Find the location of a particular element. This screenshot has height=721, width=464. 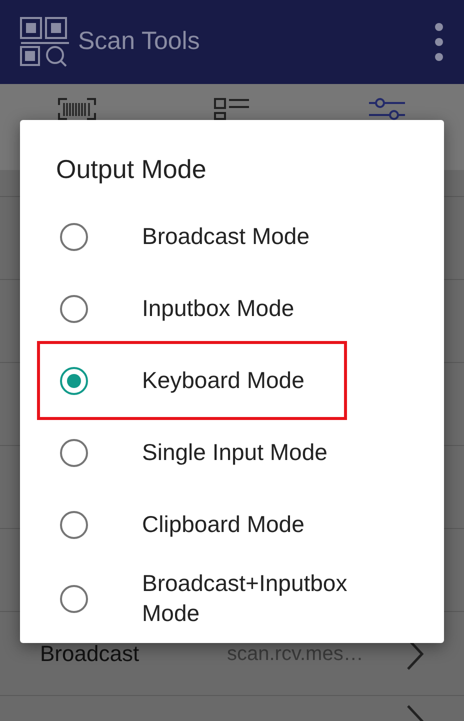

row-label: Broadcast is located at coordinates (90, 654).